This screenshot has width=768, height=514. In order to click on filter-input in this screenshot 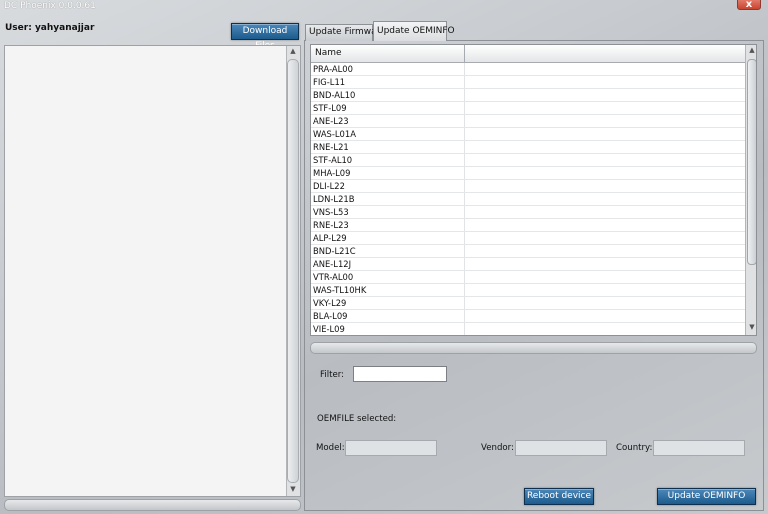, I will do `click(400, 374)`.